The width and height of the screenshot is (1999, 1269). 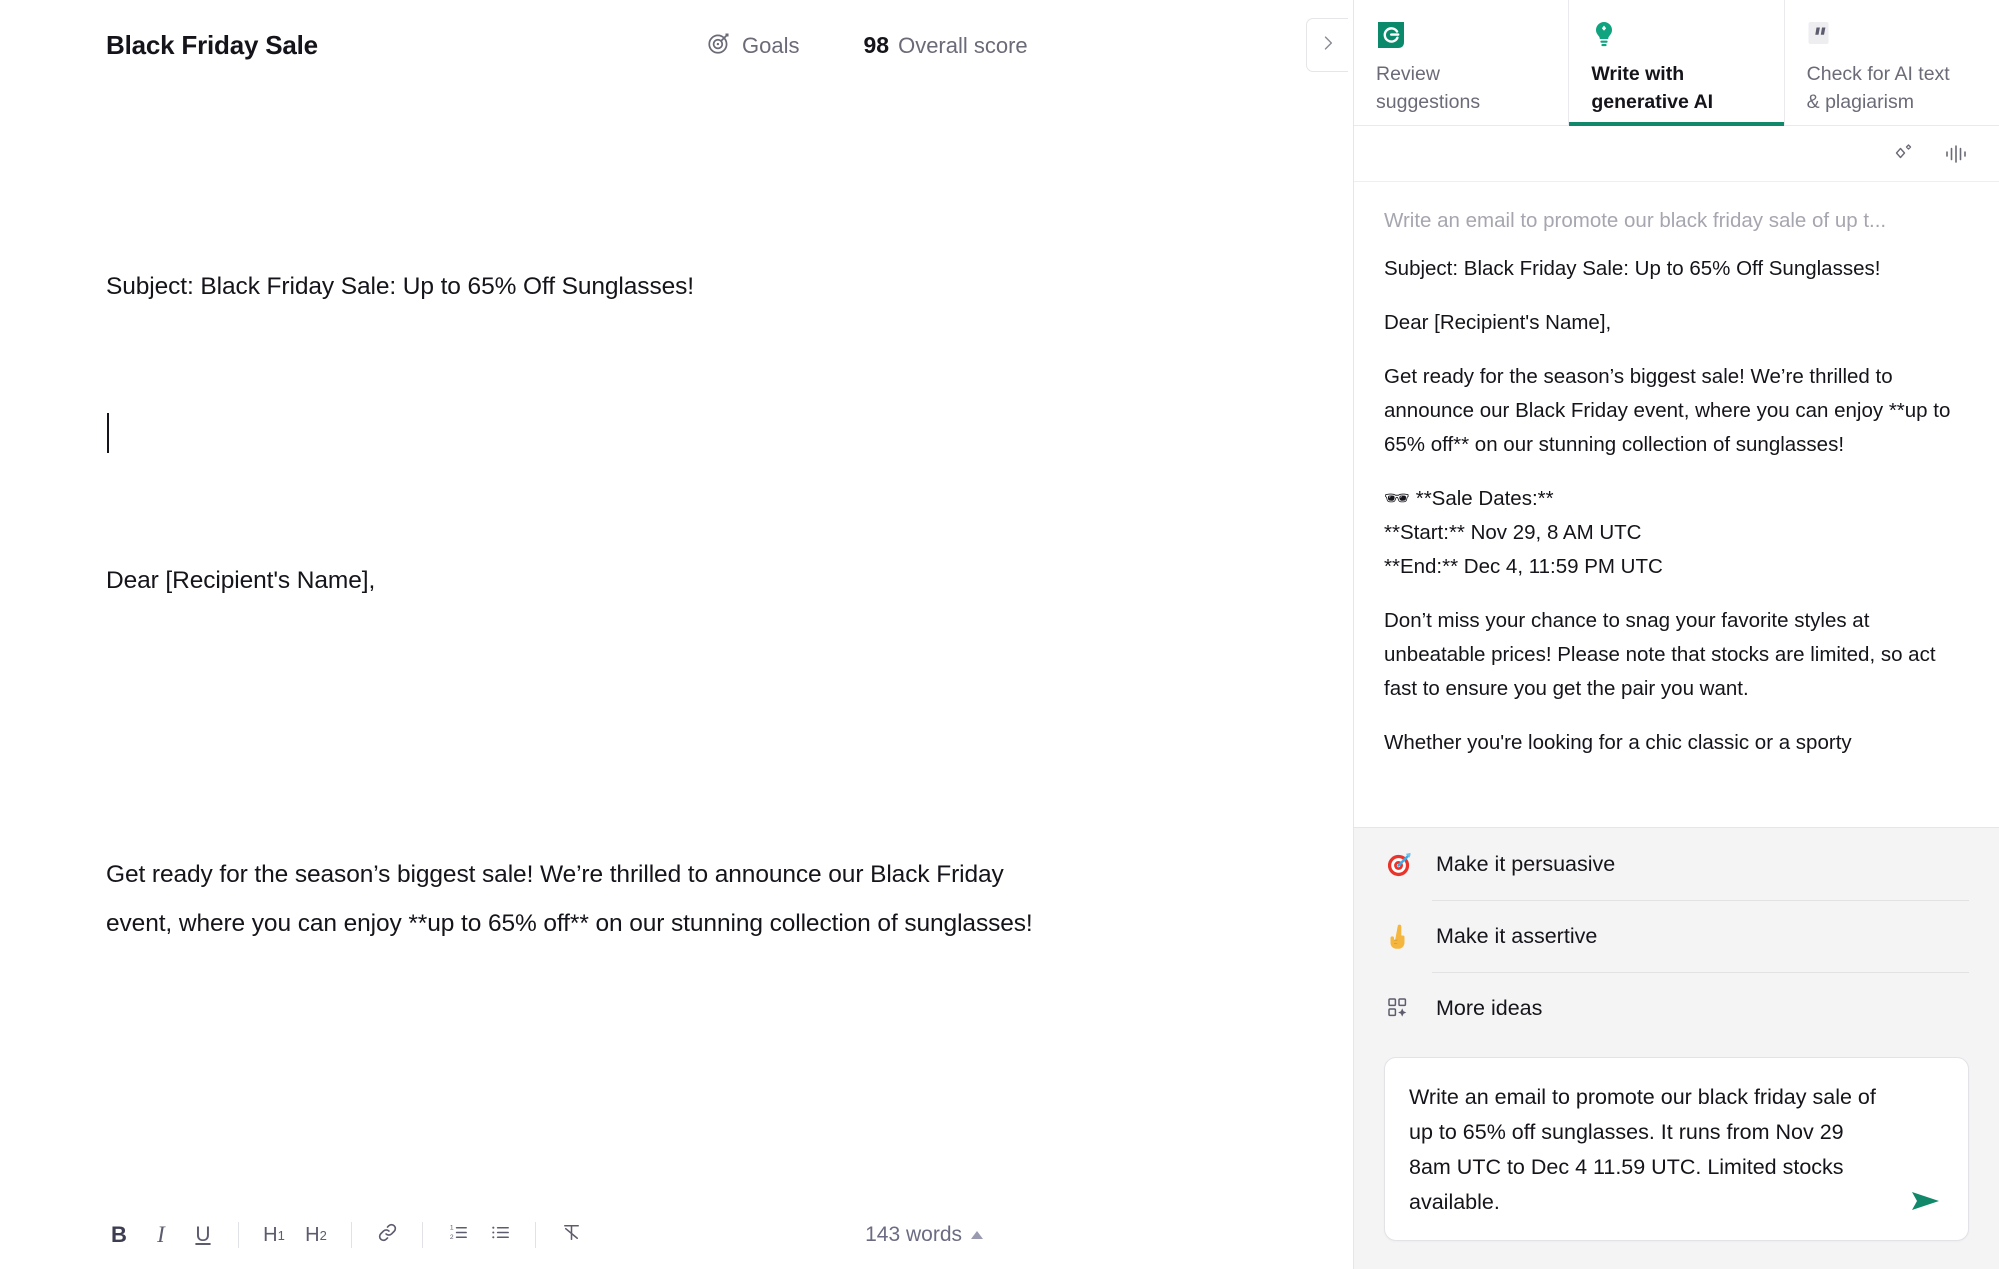 What do you see at coordinates (312, 1234) in the screenshot?
I see `h2-letter: H` at bounding box center [312, 1234].